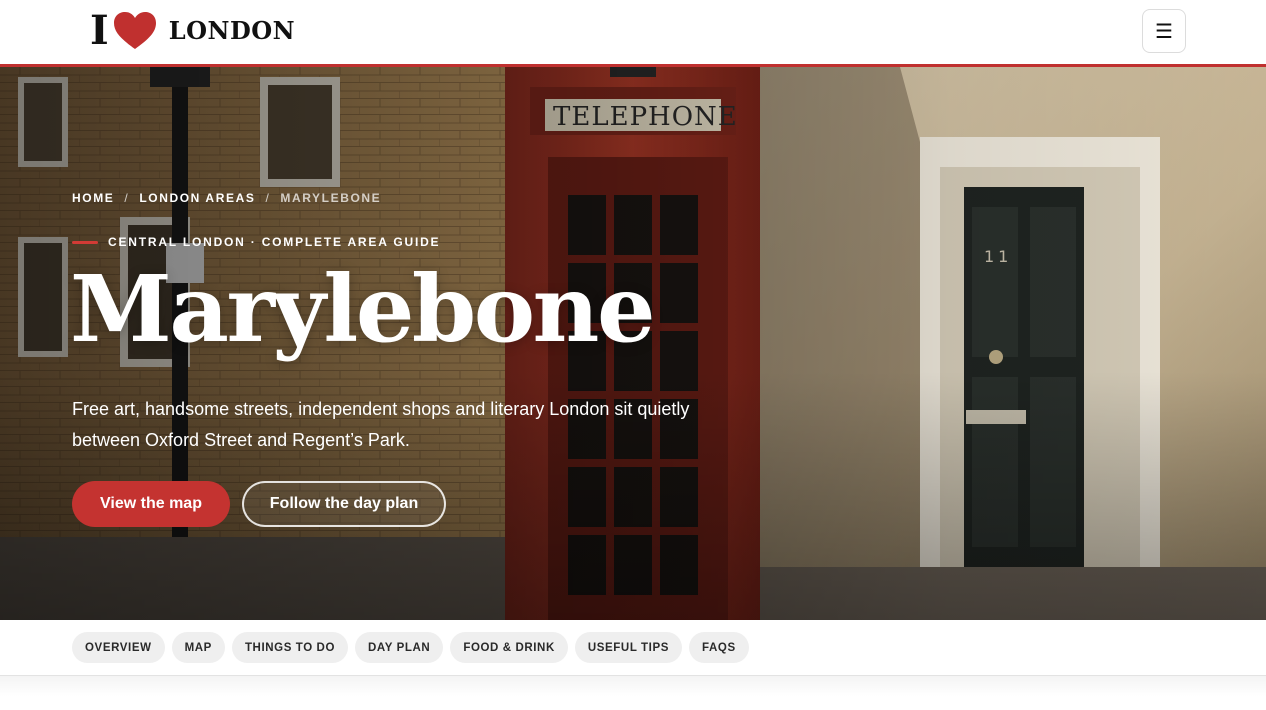 This screenshot has width=1266, height=710. What do you see at coordinates (85, 242) in the screenshot?
I see `eyebrow-accent-line` at bounding box center [85, 242].